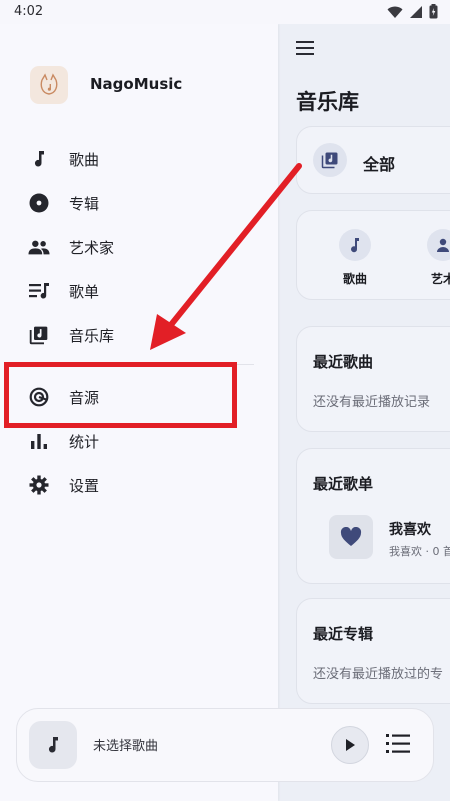 This screenshot has width=450, height=801. I want to click on status-time: 4:02, so click(29, 11).